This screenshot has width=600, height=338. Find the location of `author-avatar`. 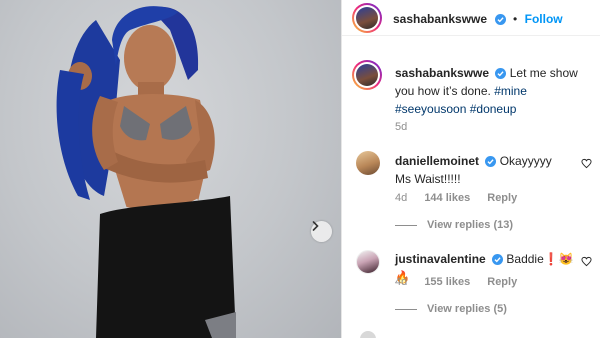

author-avatar is located at coordinates (367, 18).